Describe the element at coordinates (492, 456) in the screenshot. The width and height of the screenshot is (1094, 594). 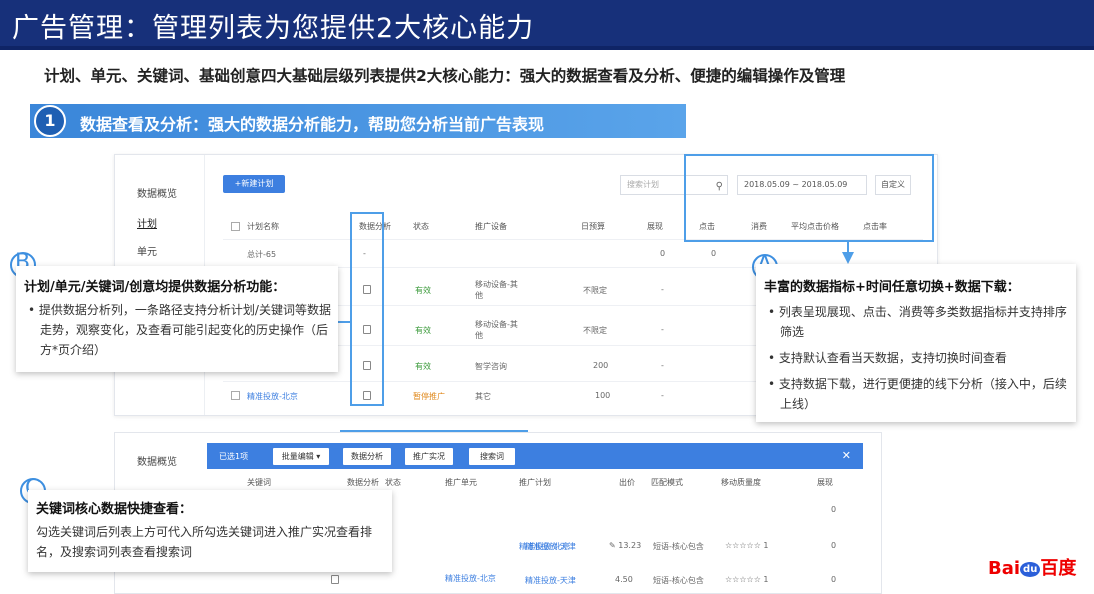
I see `search-terms-button: 搜索词` at that location.